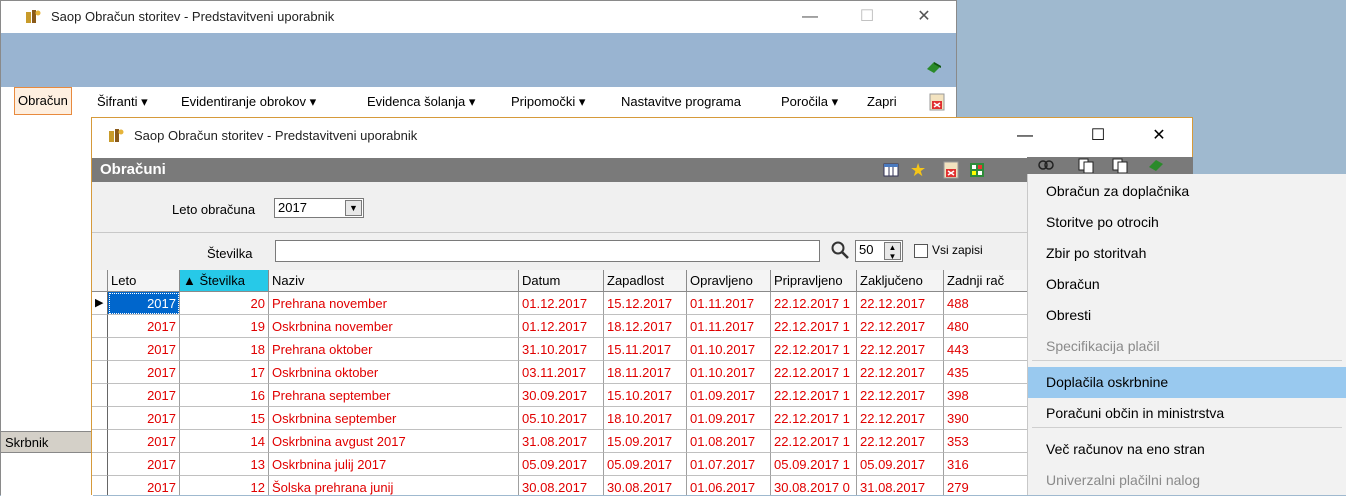 This screenshot has width=1346, height=496. I want to click on cell-zakljuceno: 05.09.2017, so click(900, 464).